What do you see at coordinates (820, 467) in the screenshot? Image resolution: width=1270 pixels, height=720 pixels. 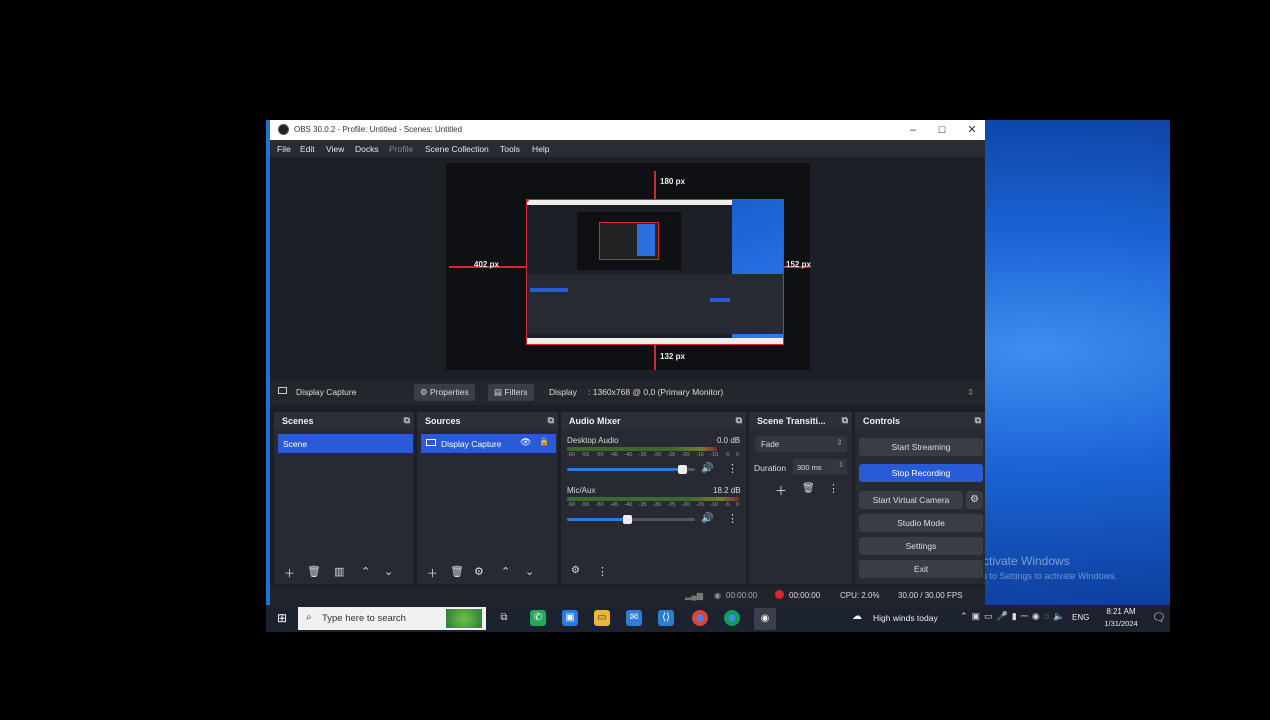 I see `duration-input: 300 ms ⇕` at bounding box center [820, 467].